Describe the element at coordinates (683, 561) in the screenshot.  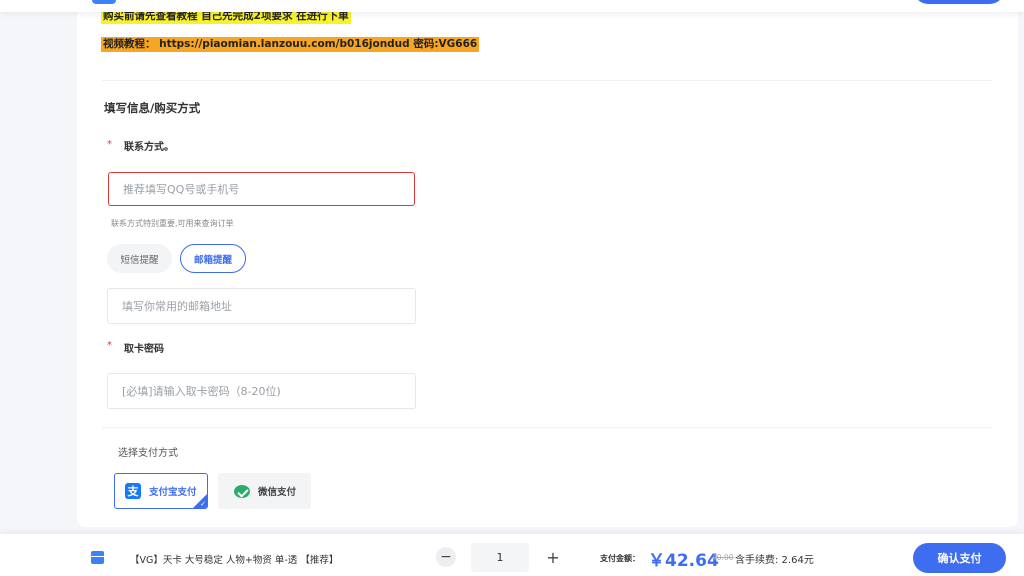
I see `price: ￥42.64` at that location.